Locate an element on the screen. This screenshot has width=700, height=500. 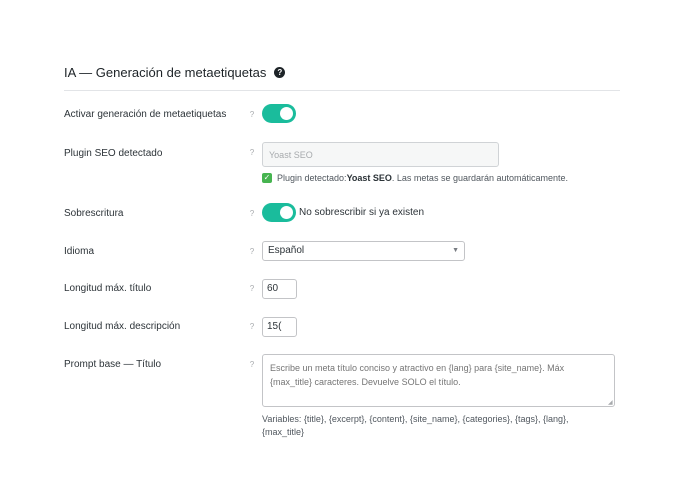
prompt-title-label: Prompt base — Título is located at coordinates (113, 364).